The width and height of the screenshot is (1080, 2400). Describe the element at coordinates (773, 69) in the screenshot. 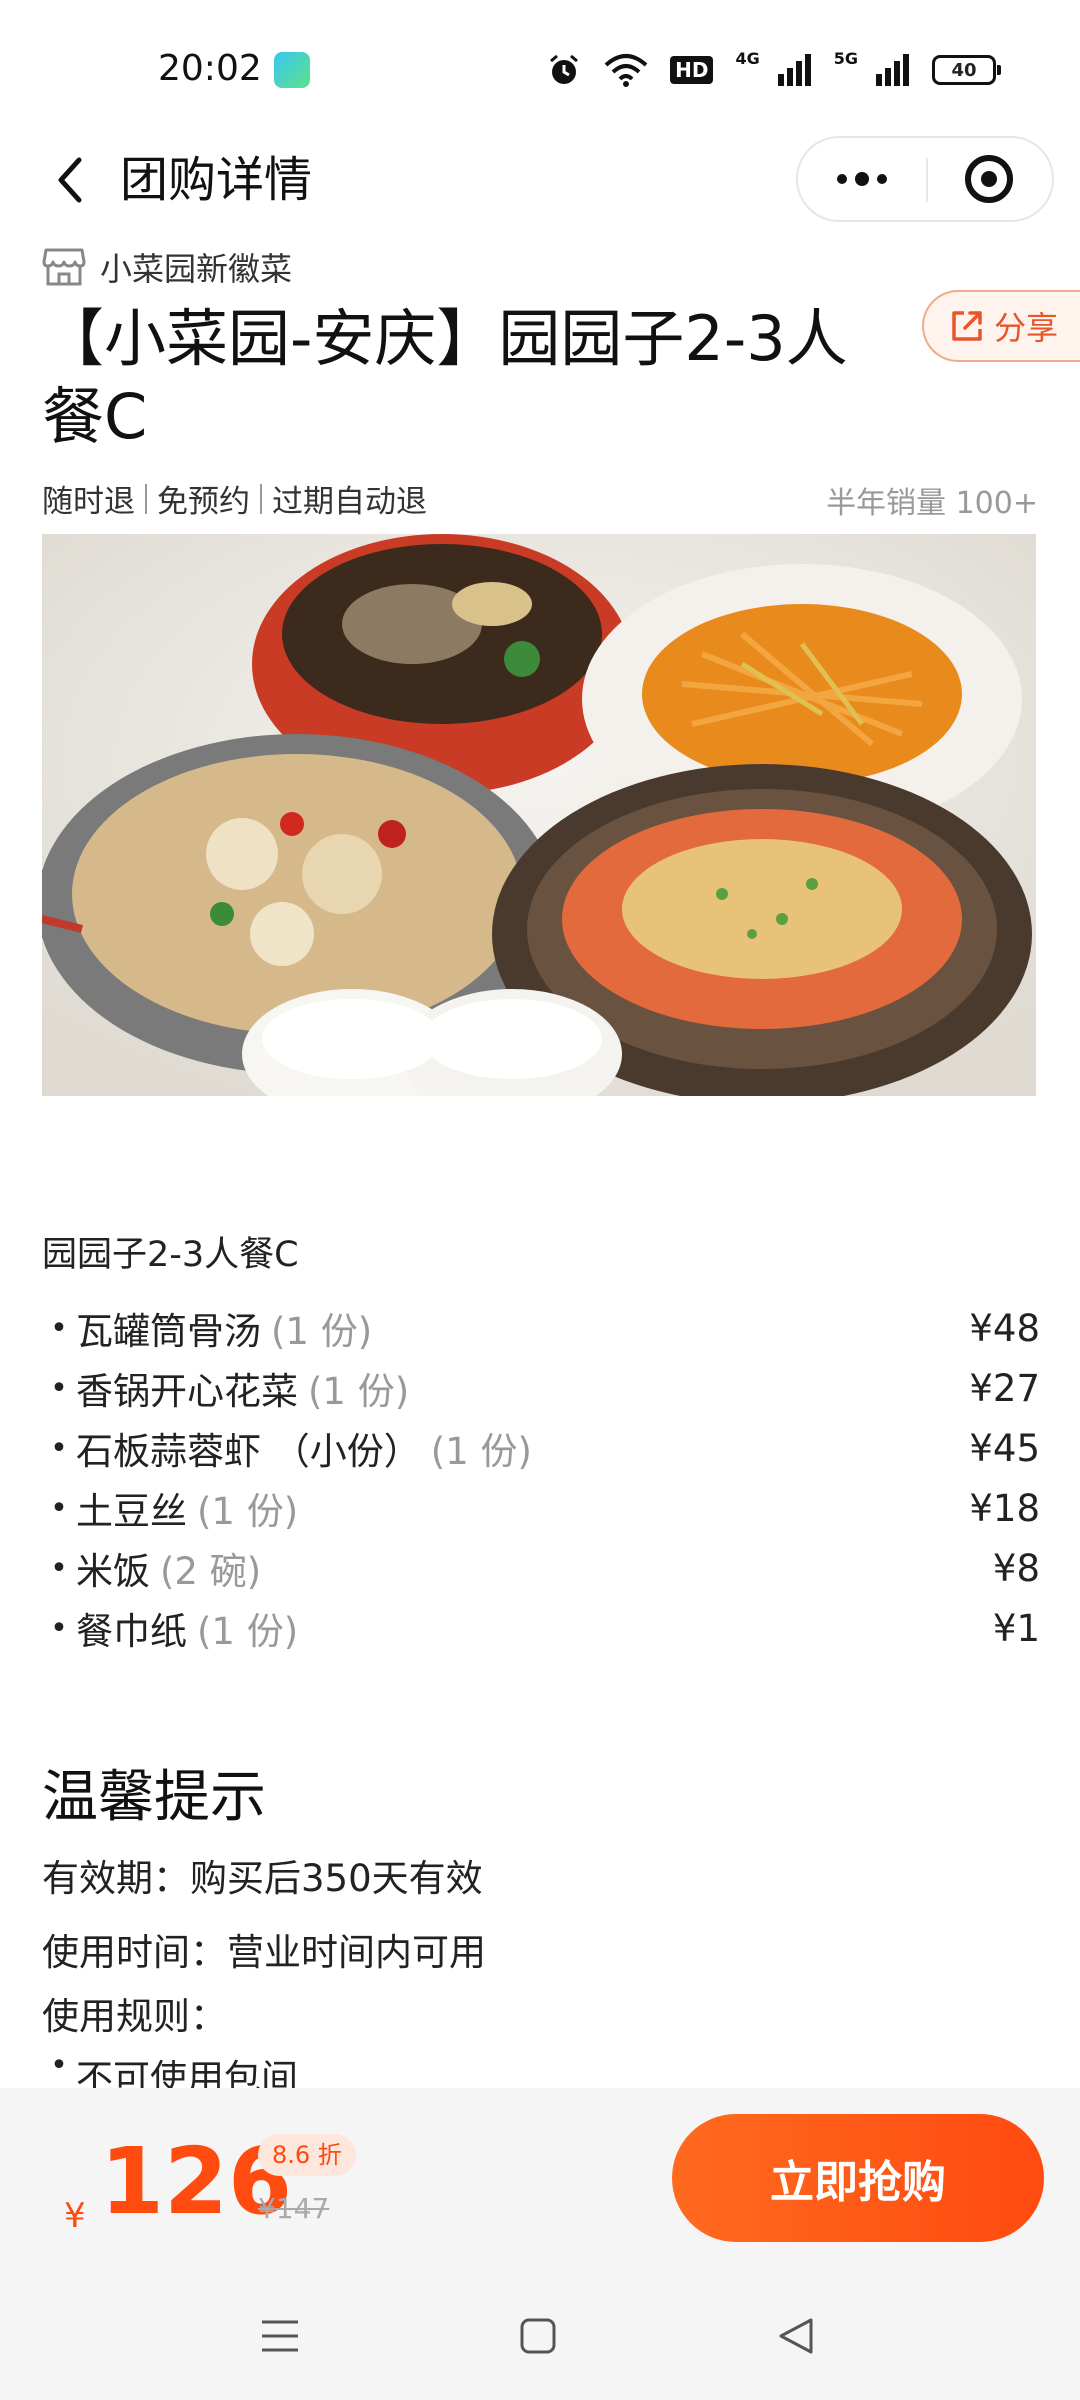

I see `status-icons: HD 4G 5G 40` at that location.